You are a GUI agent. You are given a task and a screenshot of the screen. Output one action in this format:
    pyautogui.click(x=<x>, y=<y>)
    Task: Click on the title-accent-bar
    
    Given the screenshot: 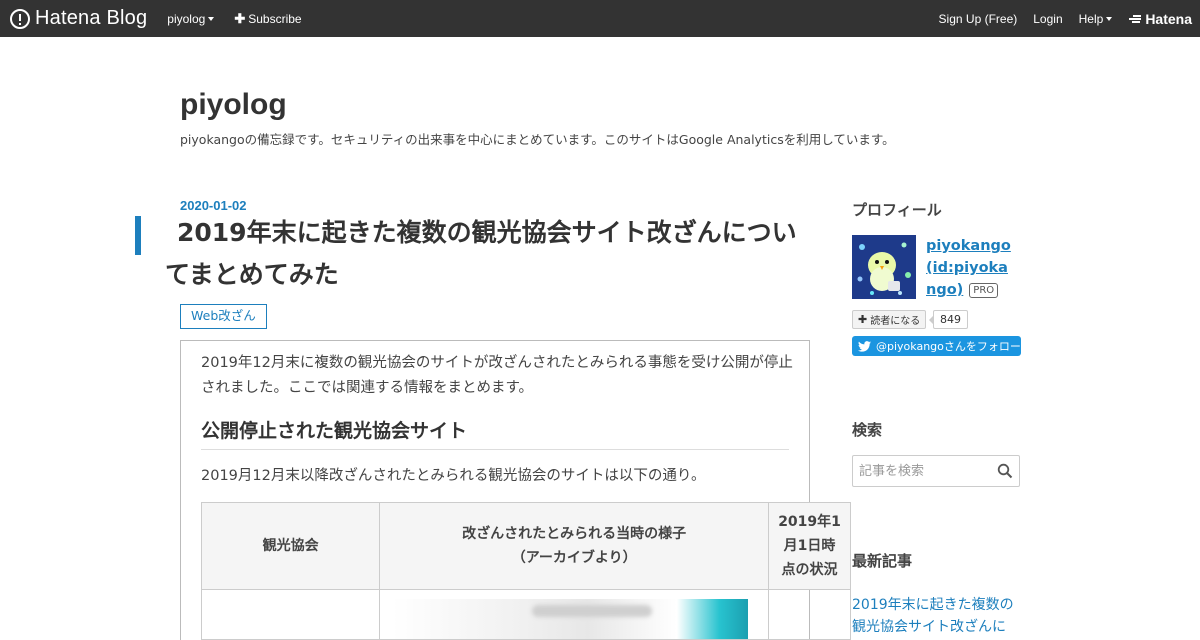 What is the action you would take?
    pyautogui.click(x=138, y=235)
    